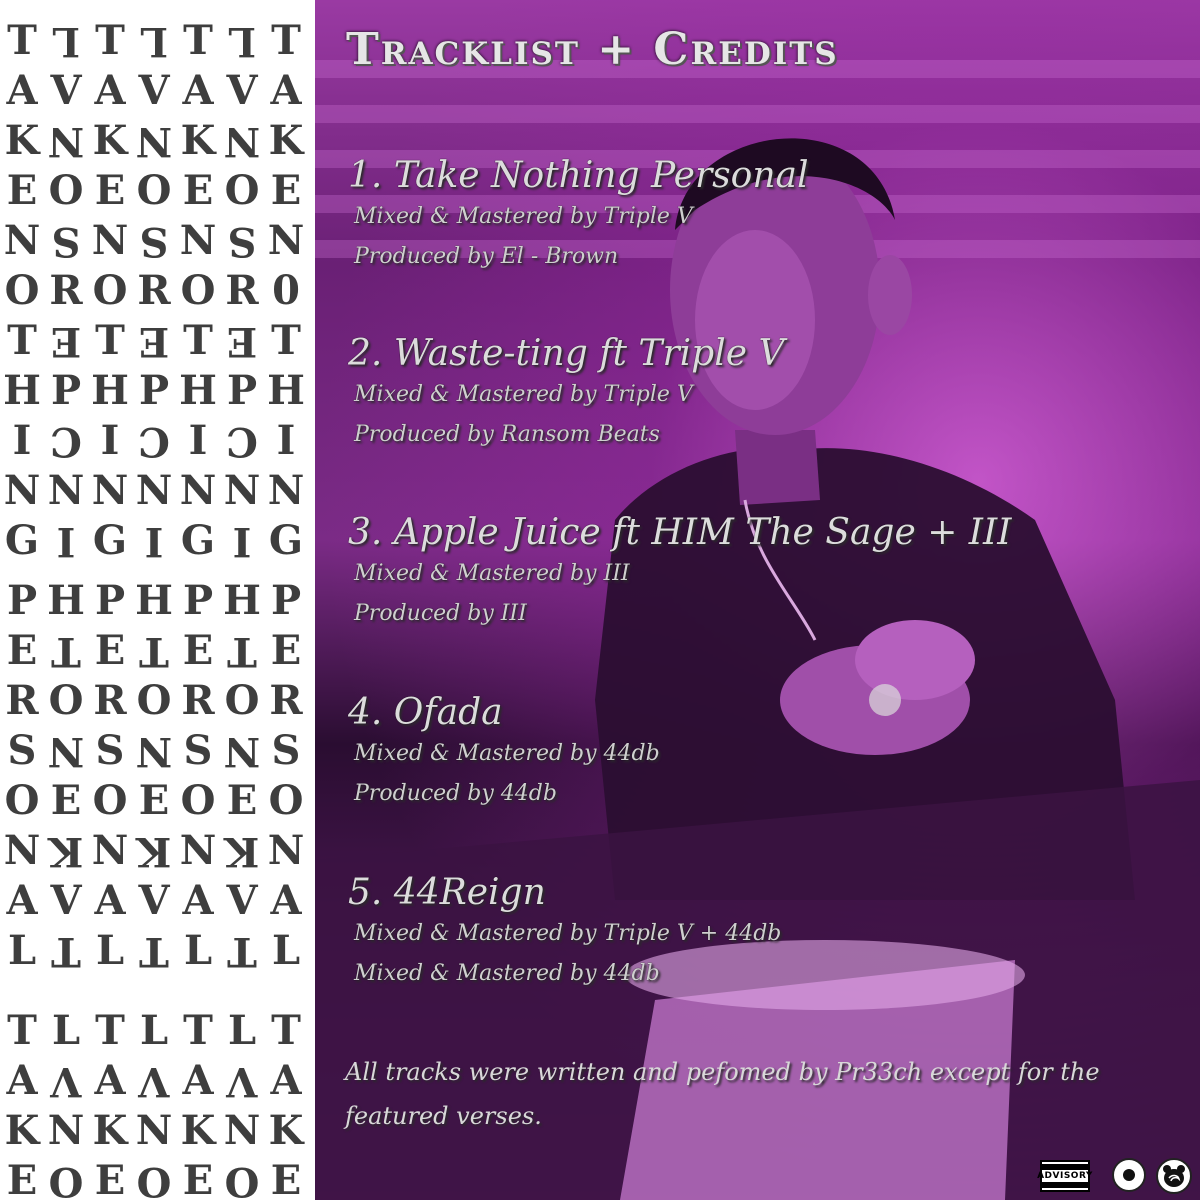  I want to click on advisory-label: ADVISORY, so click(1065, 1176).